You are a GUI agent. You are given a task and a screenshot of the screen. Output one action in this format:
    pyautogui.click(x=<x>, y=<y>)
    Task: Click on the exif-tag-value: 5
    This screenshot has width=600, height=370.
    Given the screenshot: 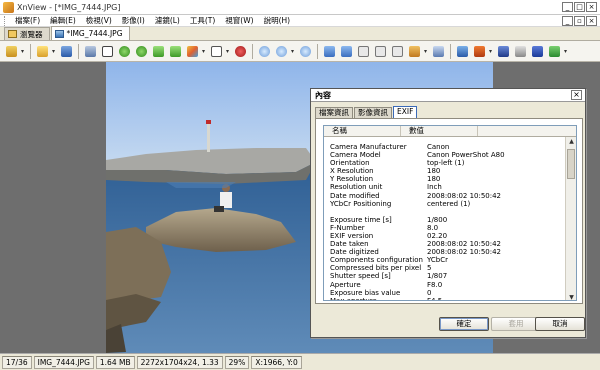 What is the action you would take?
    pyautogui.click(x=429, y=268)
    